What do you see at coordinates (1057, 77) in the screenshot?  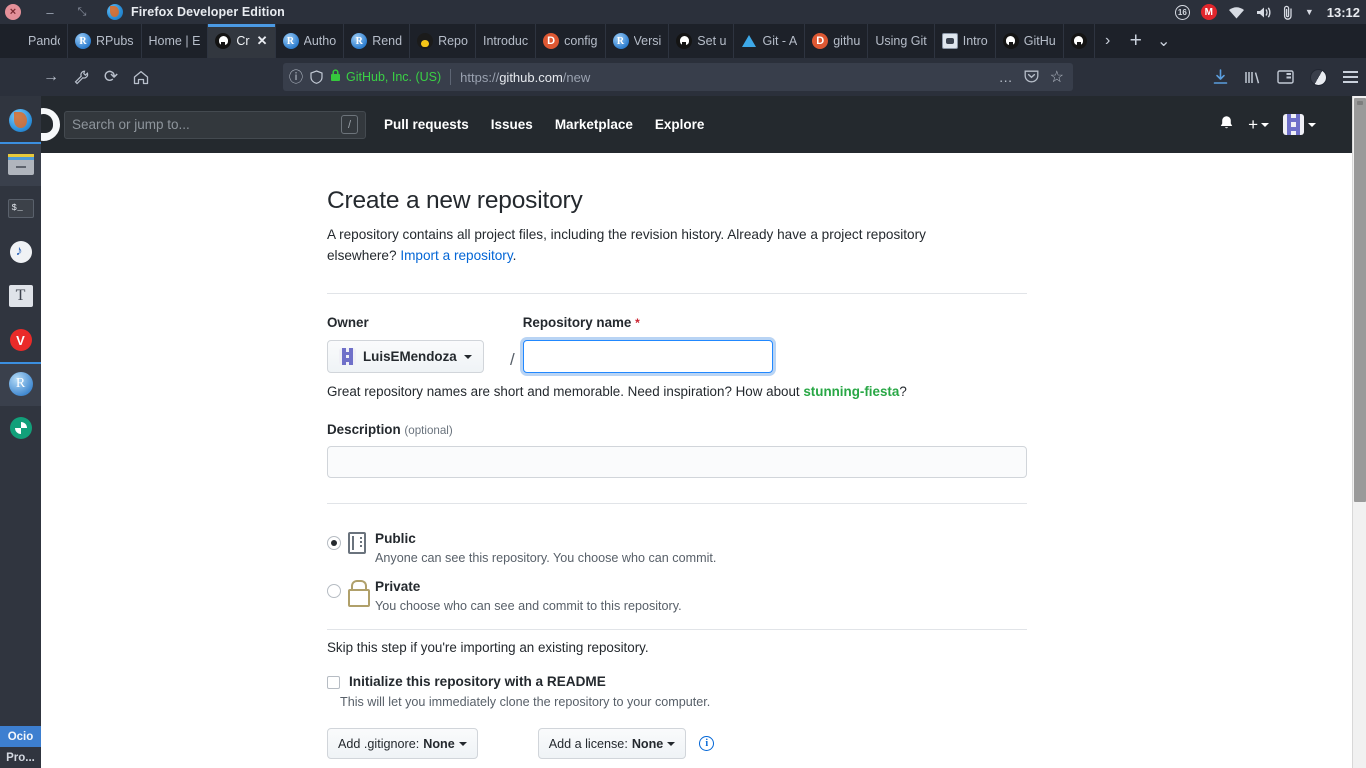 I see `bookmark-star-icon: ☆` at bounding box center [1057, 77].